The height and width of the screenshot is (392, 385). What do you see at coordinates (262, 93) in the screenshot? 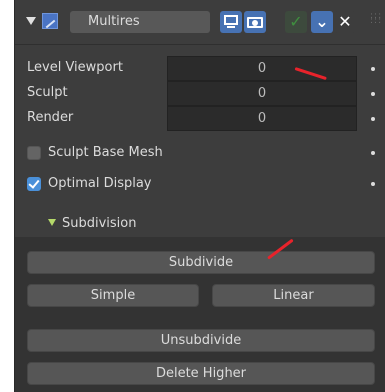
I see `sculpt-level-field: 0` at bounding box center [262, 93].